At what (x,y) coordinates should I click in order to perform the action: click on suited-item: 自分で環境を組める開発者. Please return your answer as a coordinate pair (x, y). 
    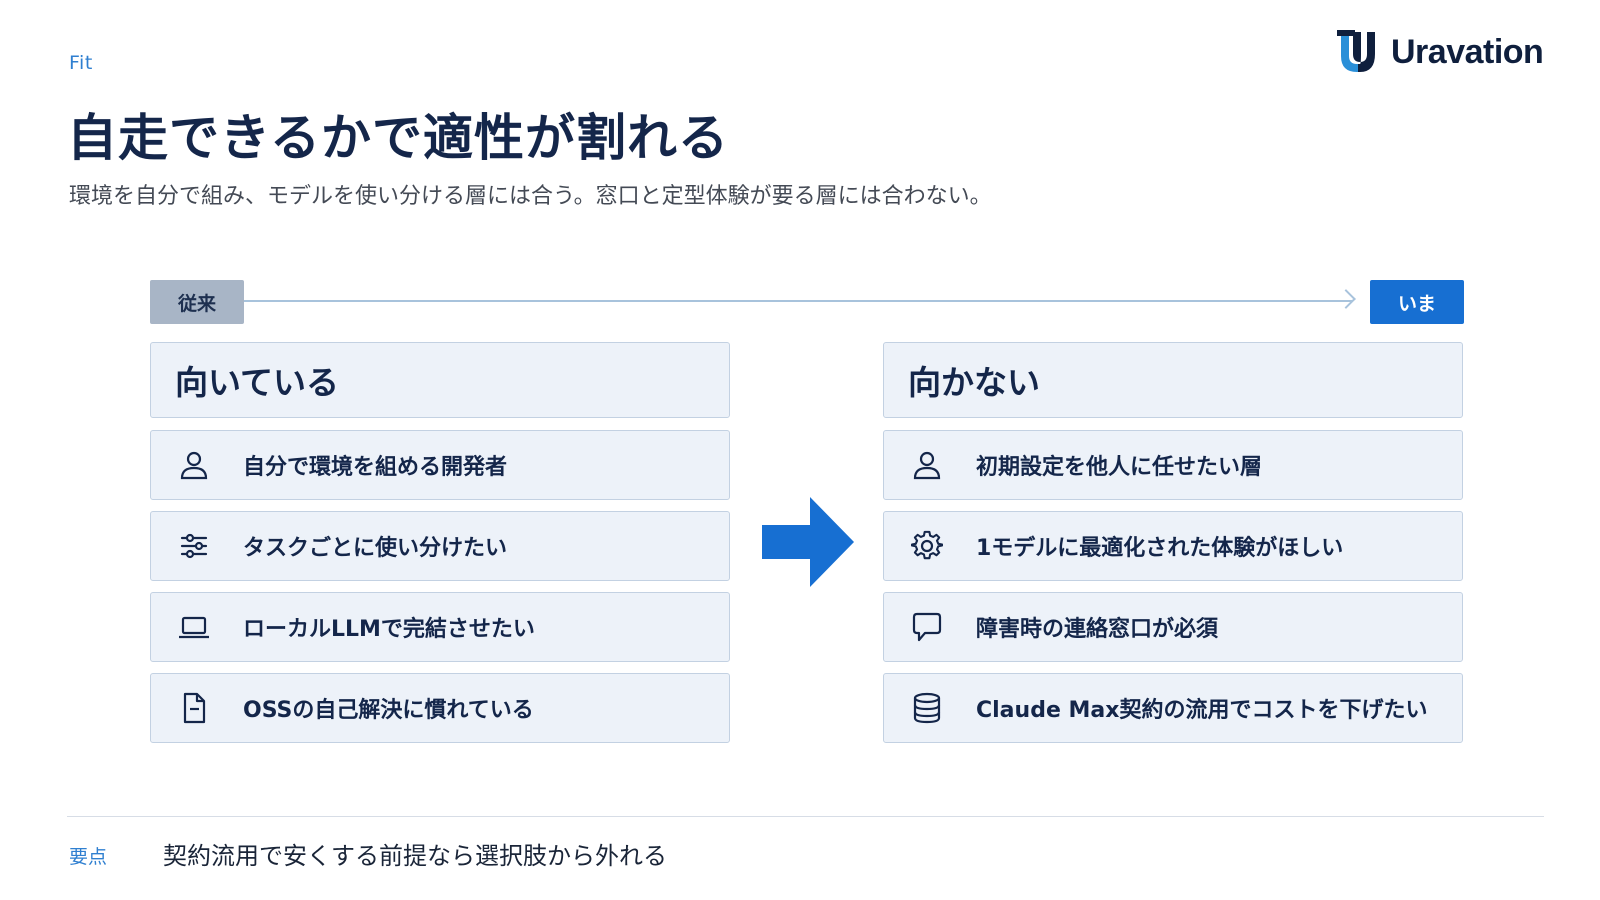
    Looking at the image, I should click on (440, 465).